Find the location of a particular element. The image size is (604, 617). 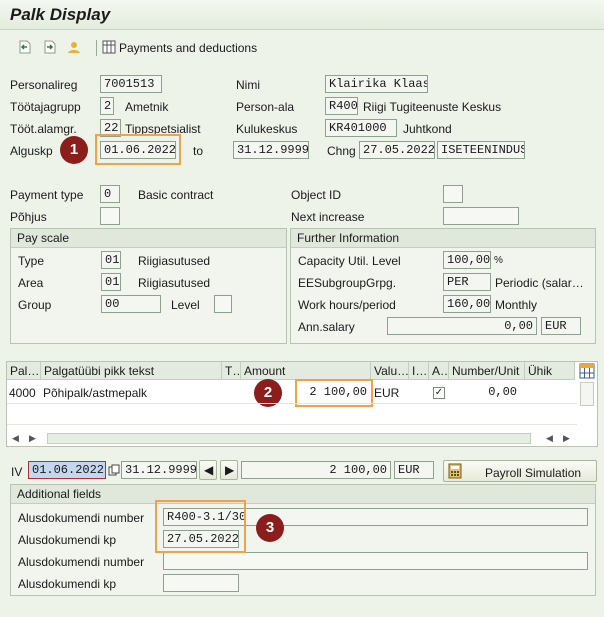

scroll-right-icon: ▶ is located at coordinates (32, 438).